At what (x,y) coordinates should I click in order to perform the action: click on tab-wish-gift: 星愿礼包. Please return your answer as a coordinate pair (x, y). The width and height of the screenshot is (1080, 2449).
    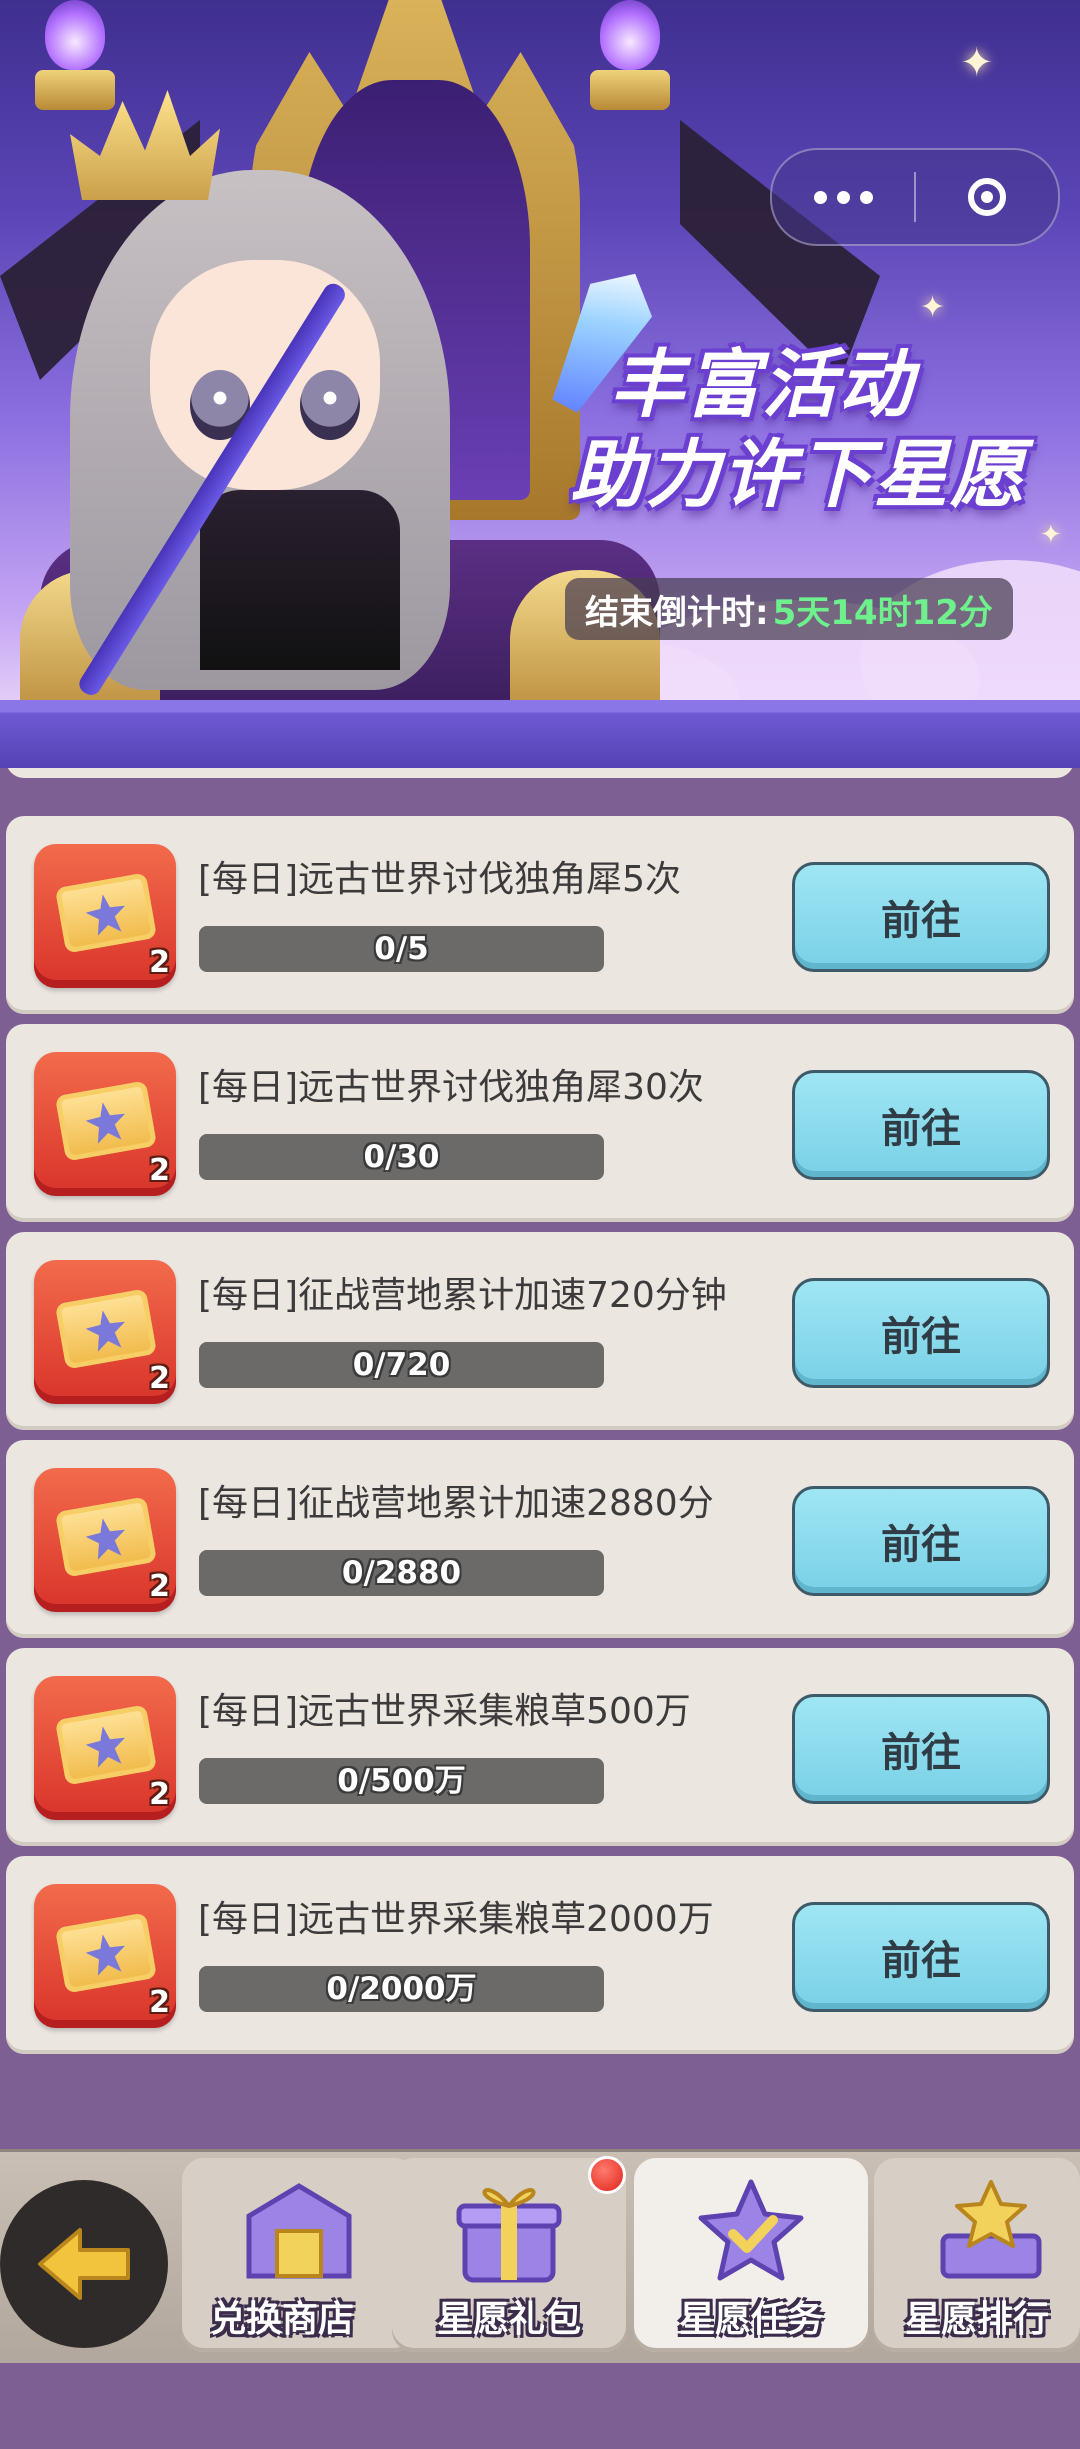
    Looking at the image, I should click on (509, 2255).